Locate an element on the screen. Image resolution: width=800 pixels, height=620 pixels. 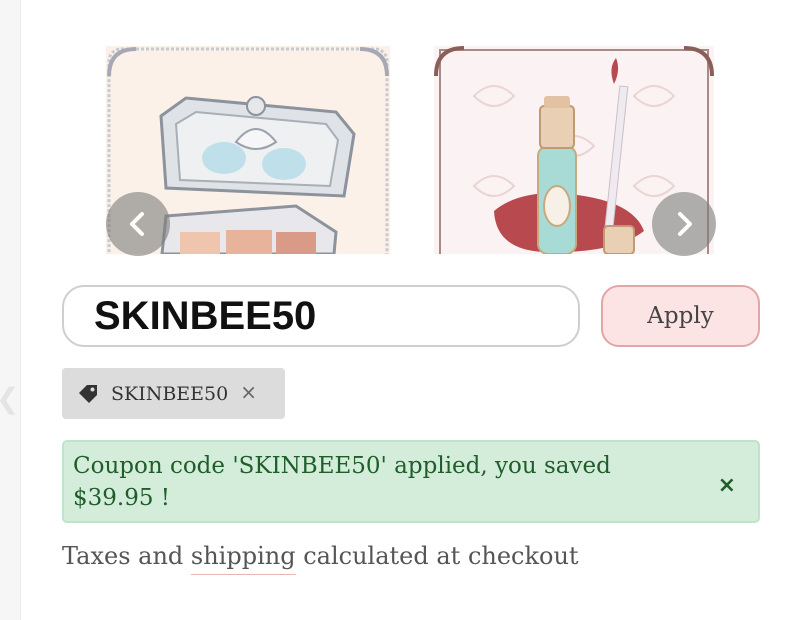
applied-coupon-code: SKINBEE50 is located at coordinates (170, 393).